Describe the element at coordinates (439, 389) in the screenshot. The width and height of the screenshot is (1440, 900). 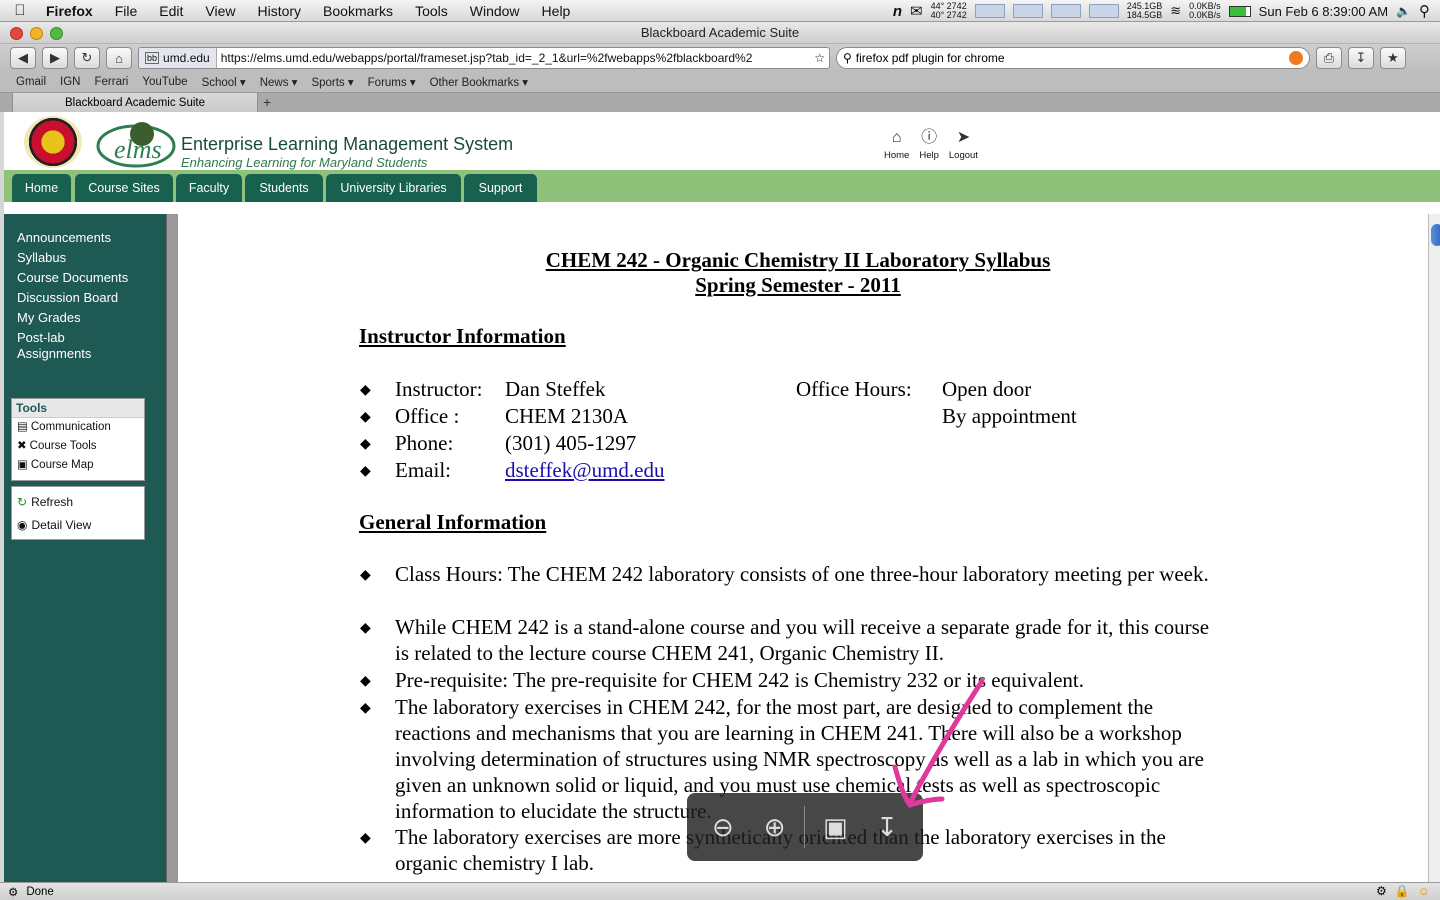
I see `instructor-label: Instructor:` at that location.